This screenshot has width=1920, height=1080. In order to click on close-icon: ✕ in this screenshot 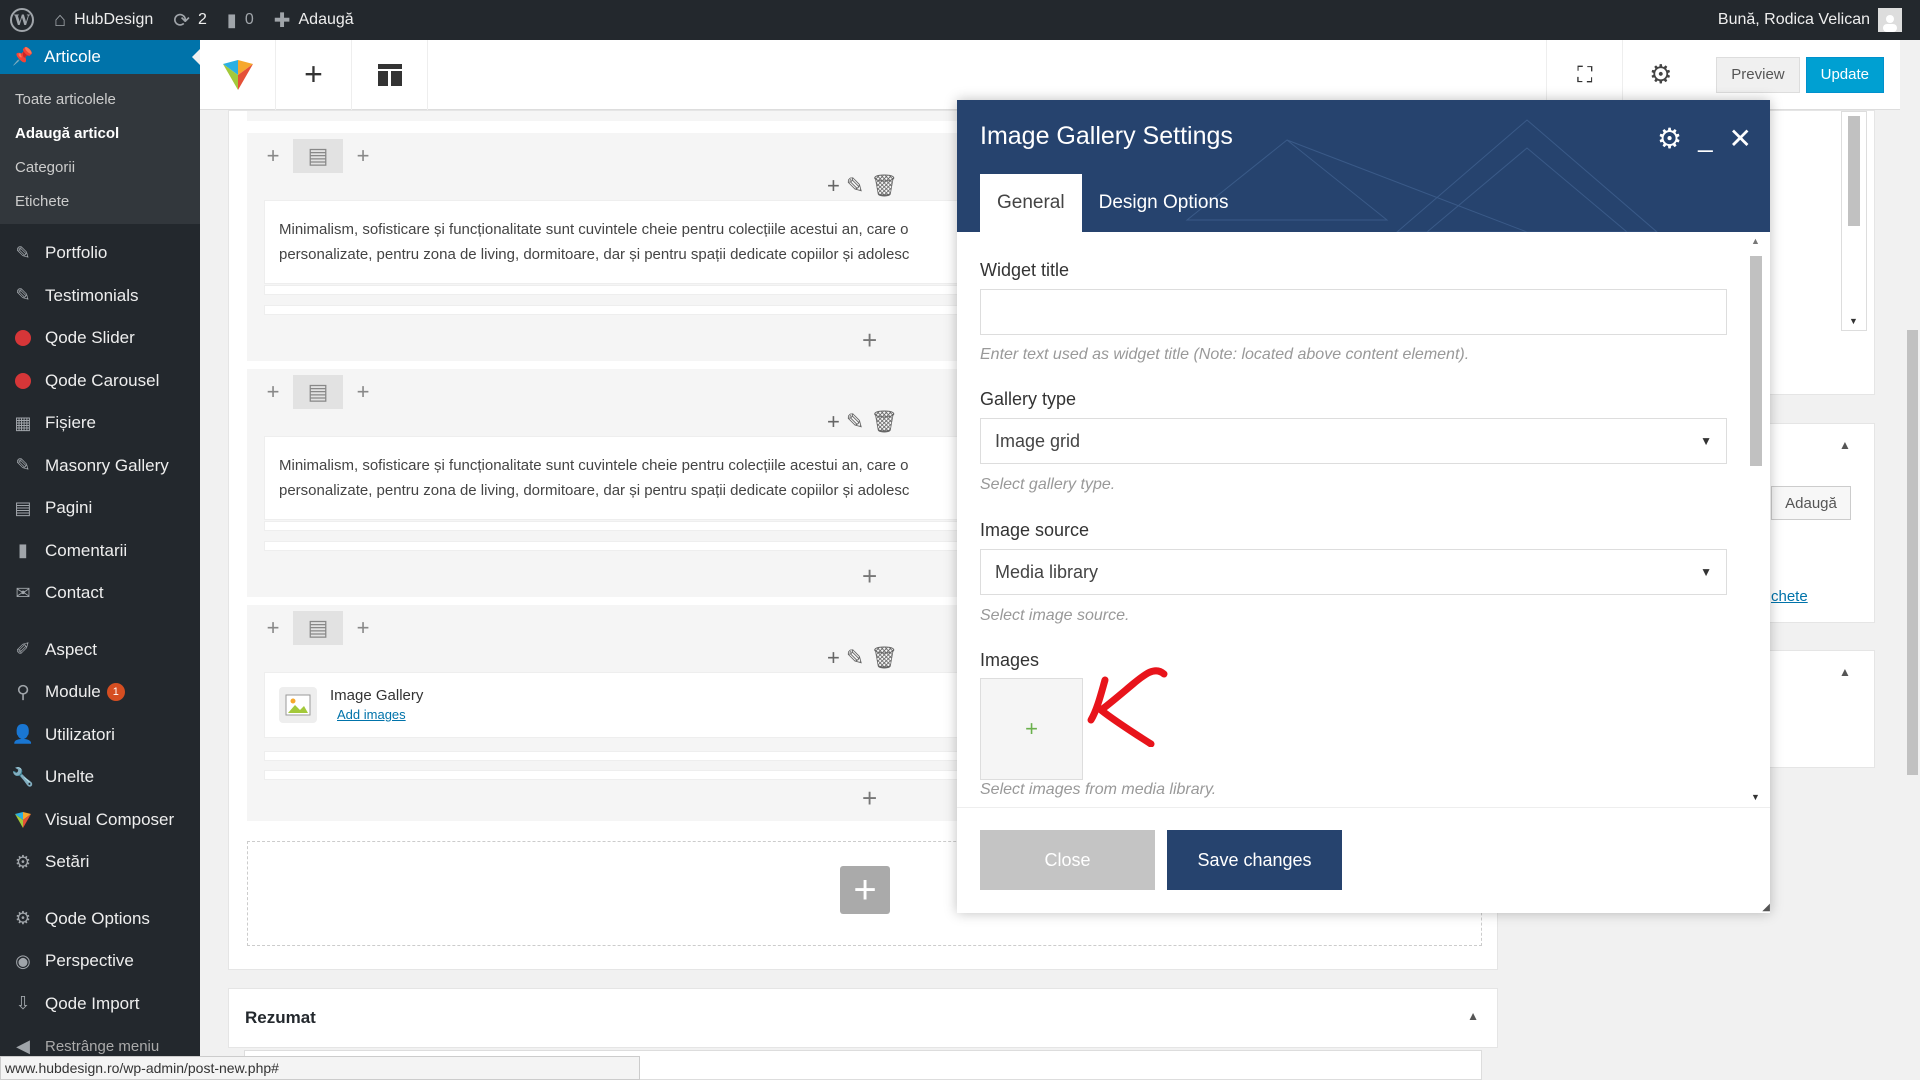, I will do `click(1740, 138)`.